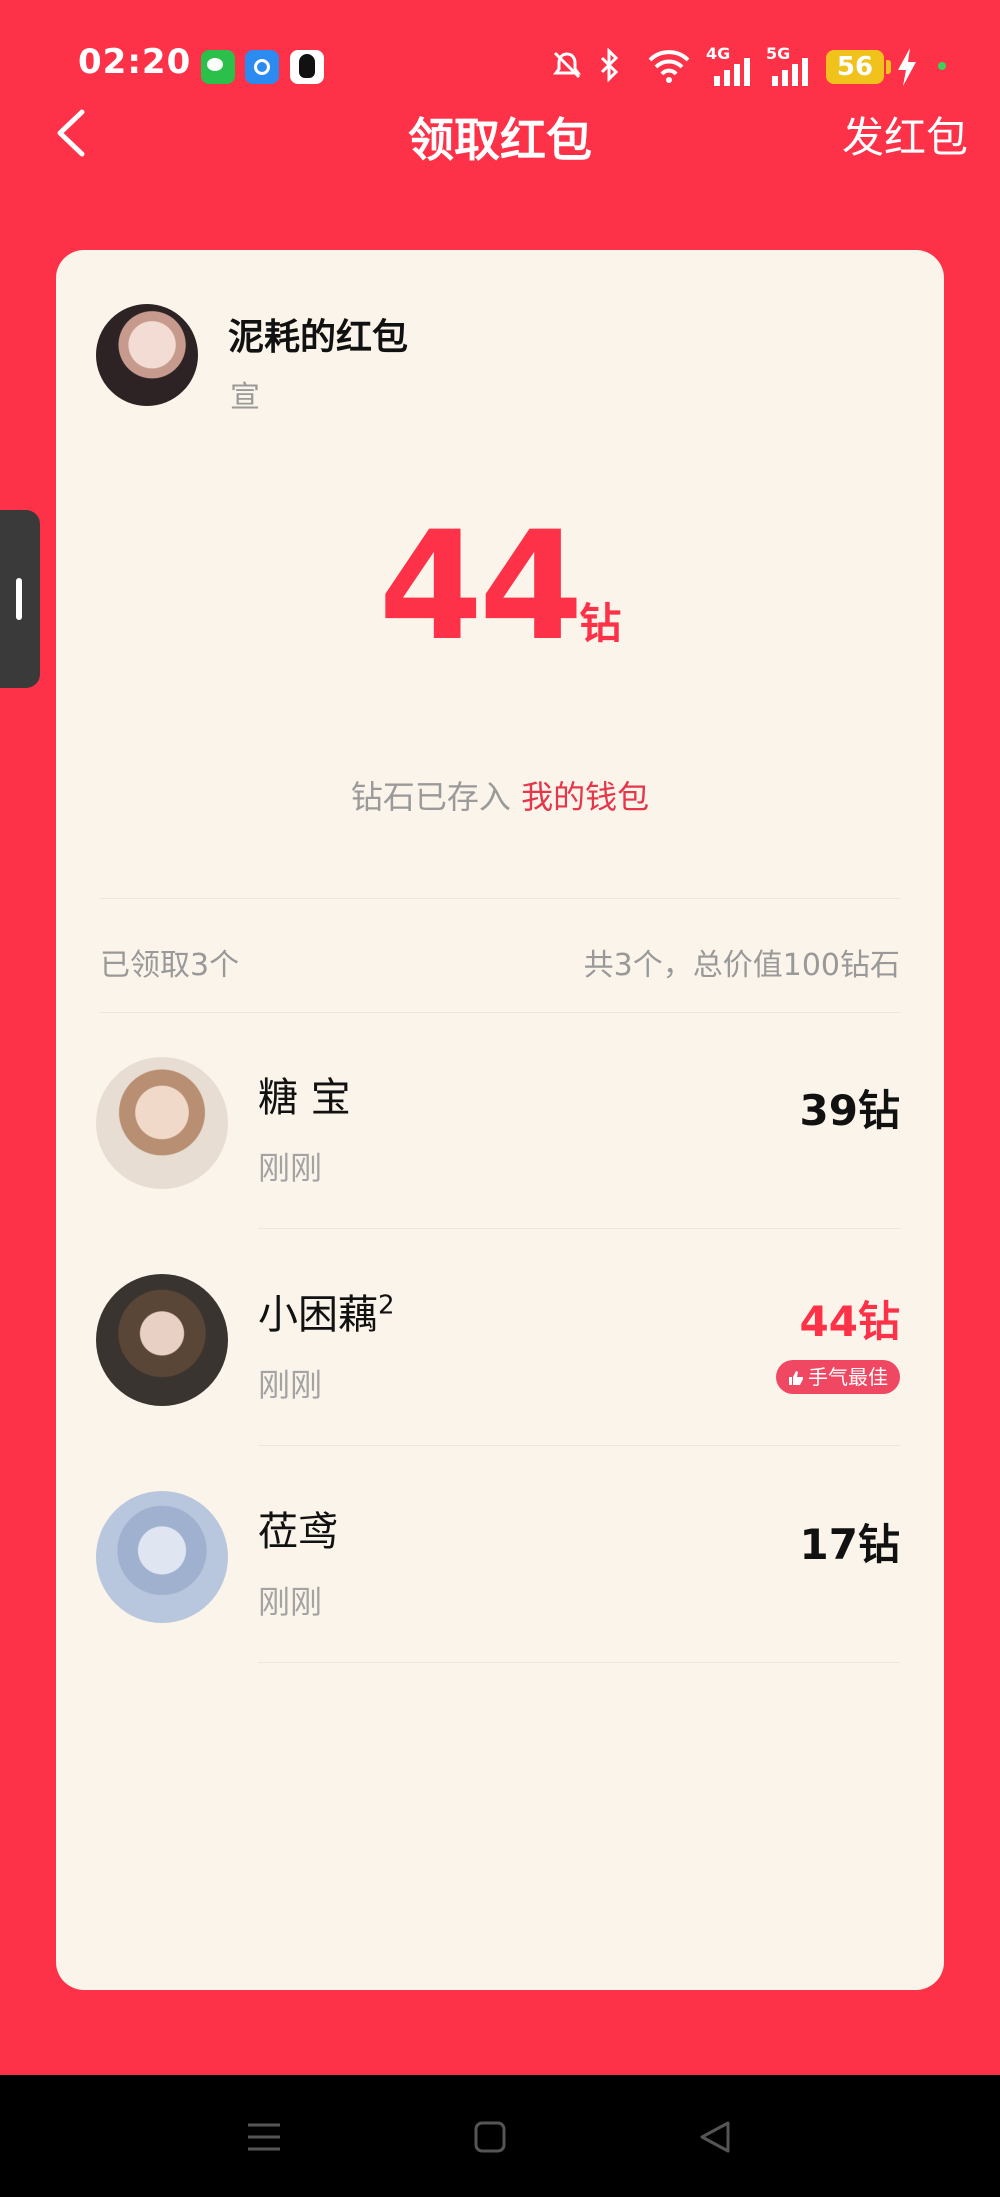  What do you see at coordinates (307, 67) in the screenshot?
I see `qq-icon` at bounding box center [307, 67].